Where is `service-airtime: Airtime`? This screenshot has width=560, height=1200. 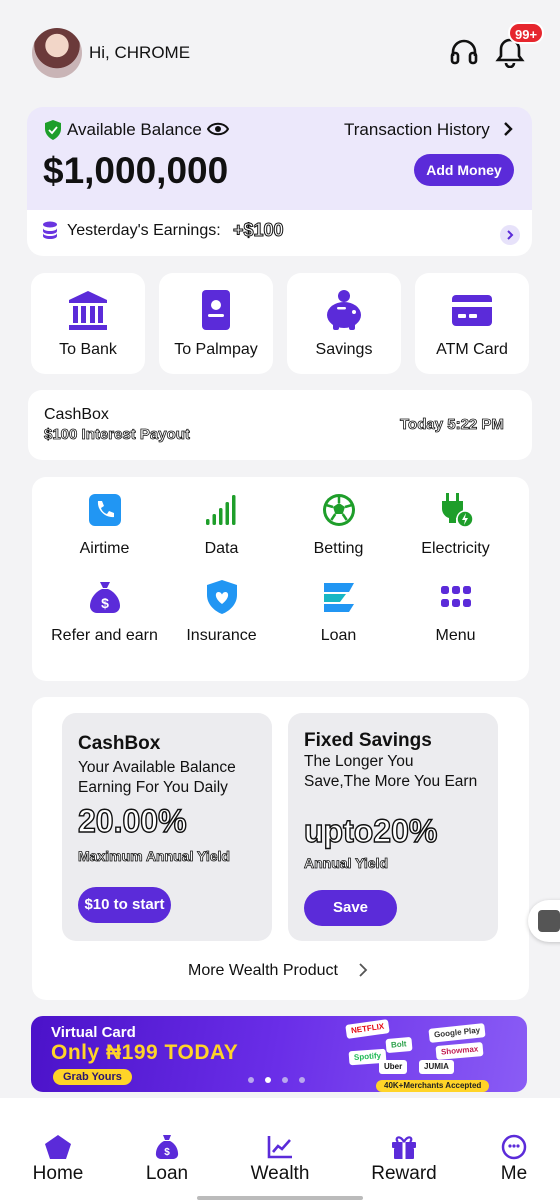
service-airtime: Airtime is located at coordinates (104, 525).